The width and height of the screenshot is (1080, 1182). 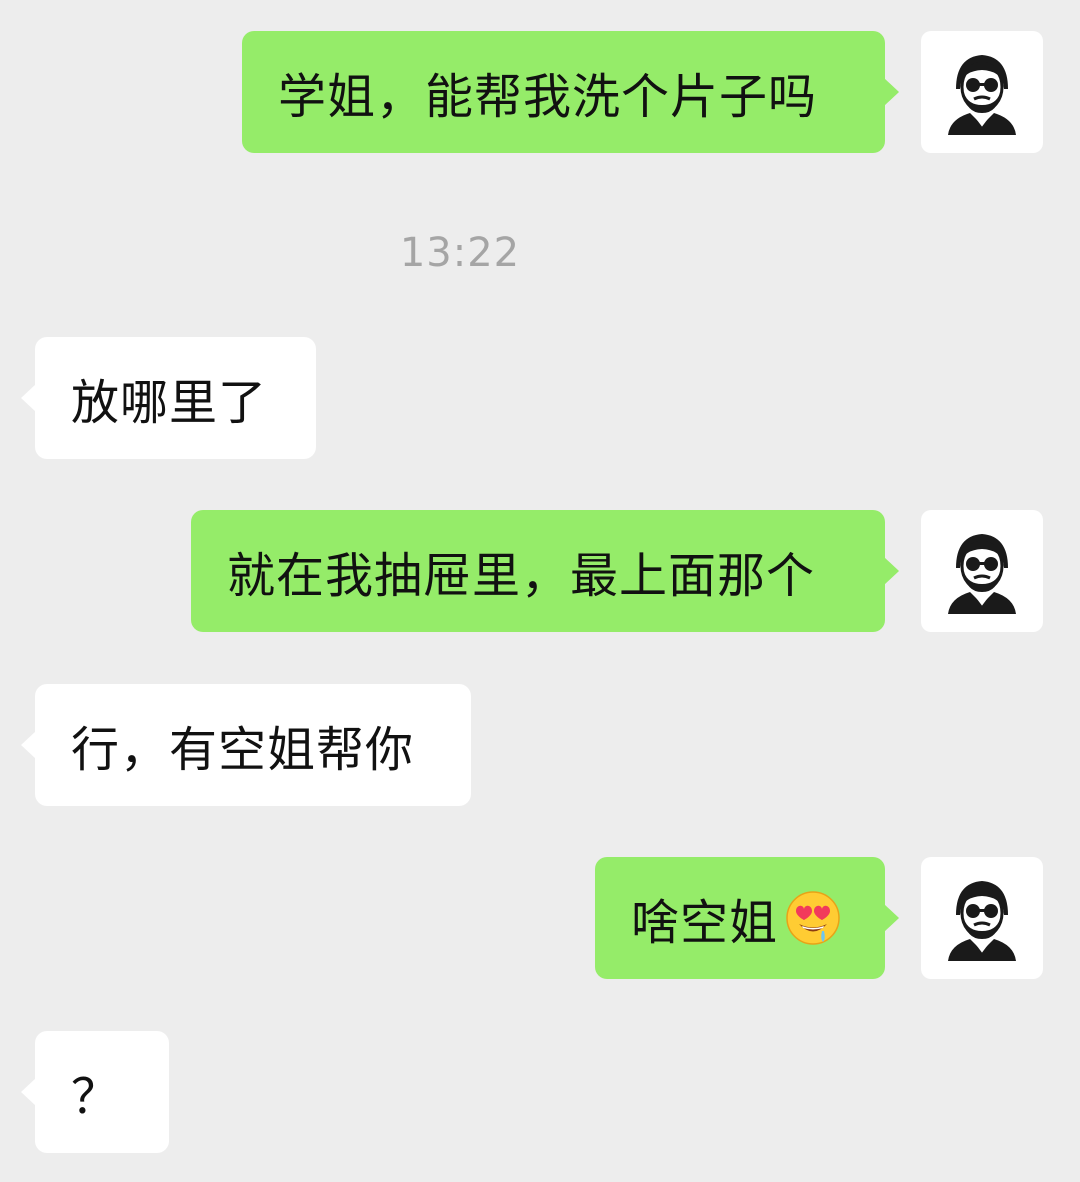 I want to click on incoming-message-bubble: ？, so click(x=95, y=1092).